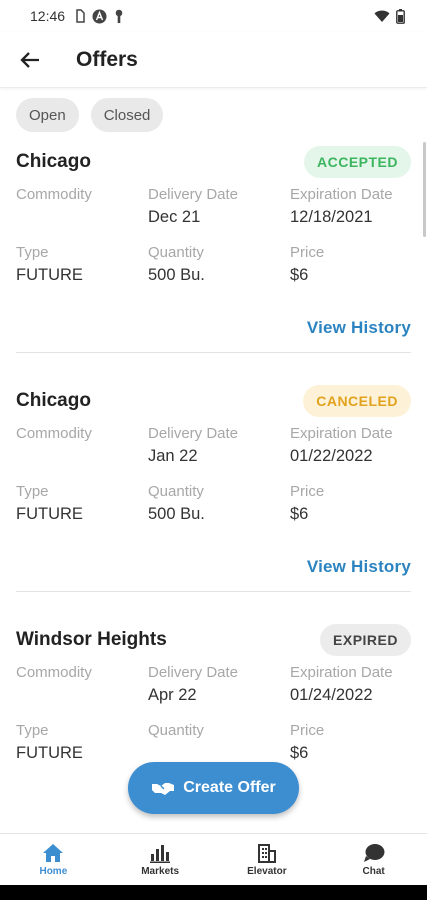 This screenshot has height=900, width=427. What do you see at coordinates (173, 456) in the screenshot?
I see `delivery-date-value: Jan 22` at bounding box center [173, 456].